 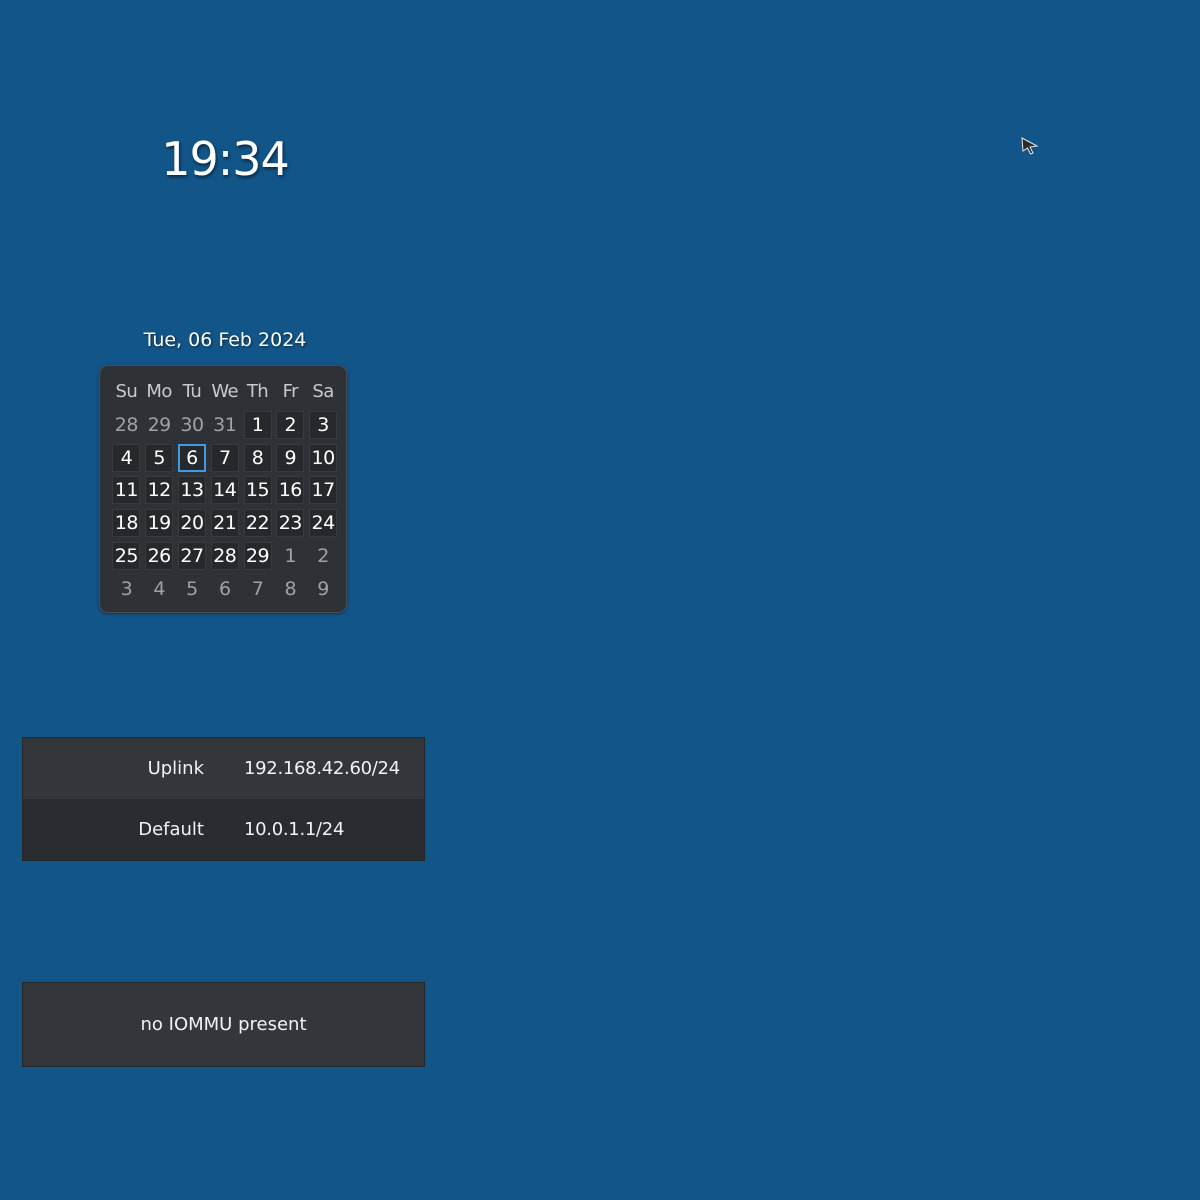 What do you see at coordinates (225, 340) in the screenshot?
I see `date-label: Tue, 06 Feb 2024` at bounding box center [225, 340].